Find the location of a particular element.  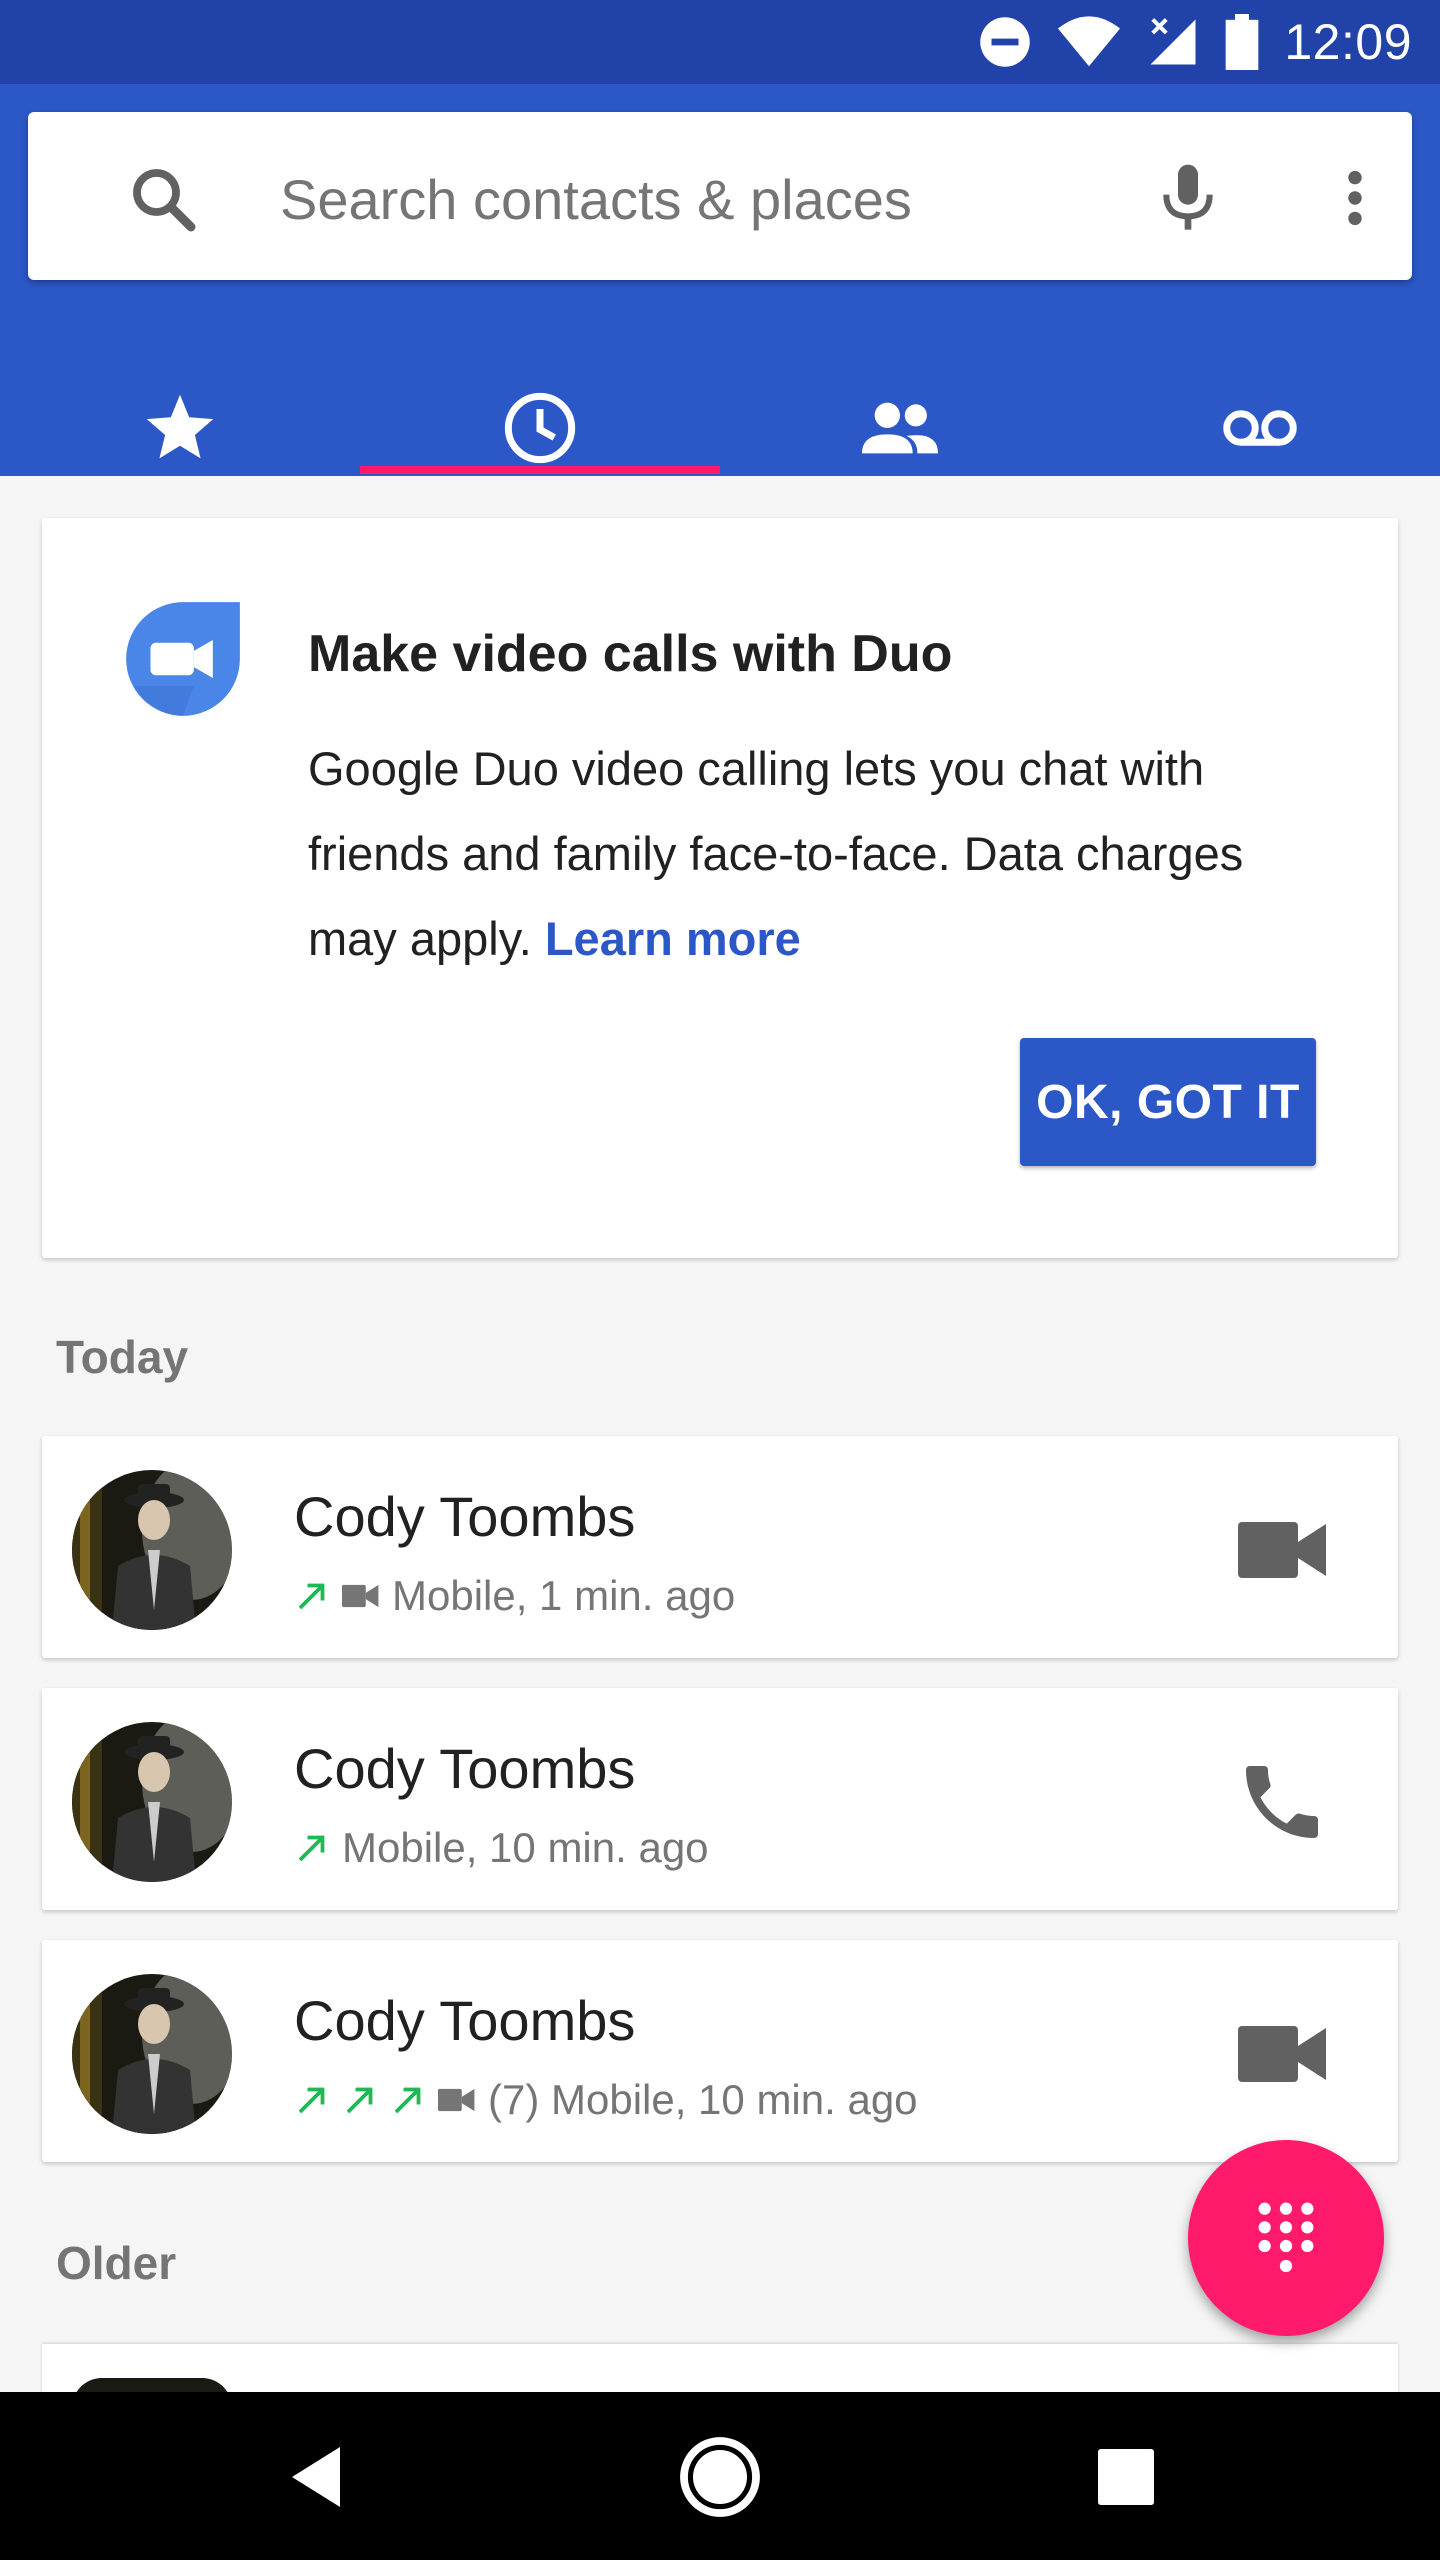

overview-icon is located at coordinates (1126, 2477).